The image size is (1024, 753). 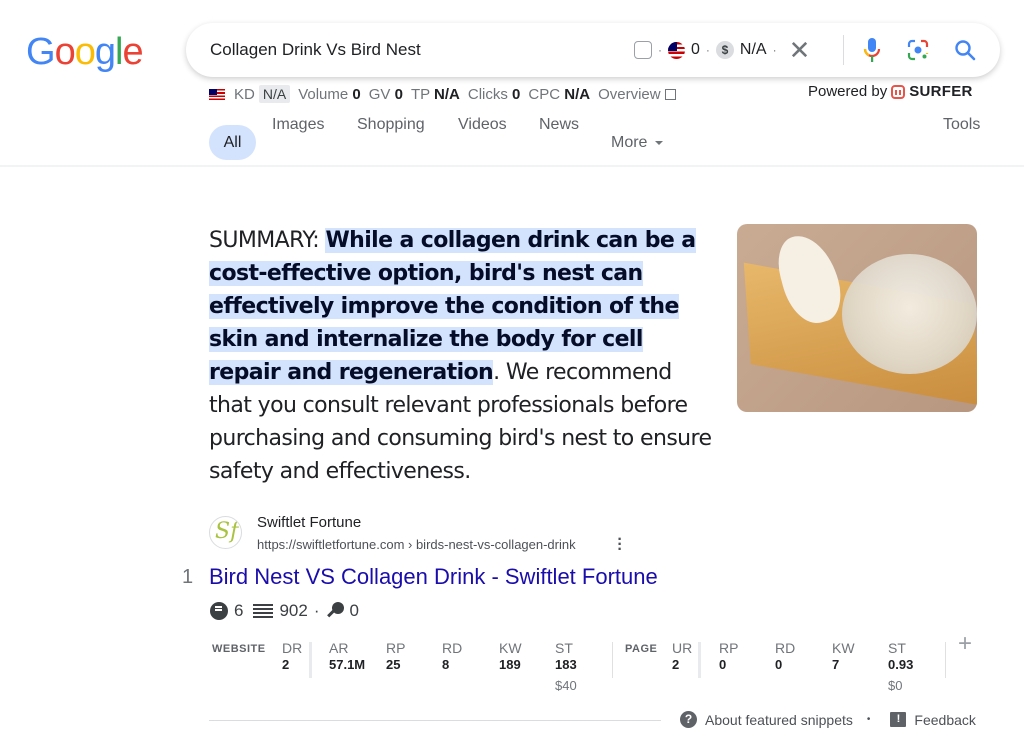 I want to click on favicon-text: Sf, so click(x=227, y=531).